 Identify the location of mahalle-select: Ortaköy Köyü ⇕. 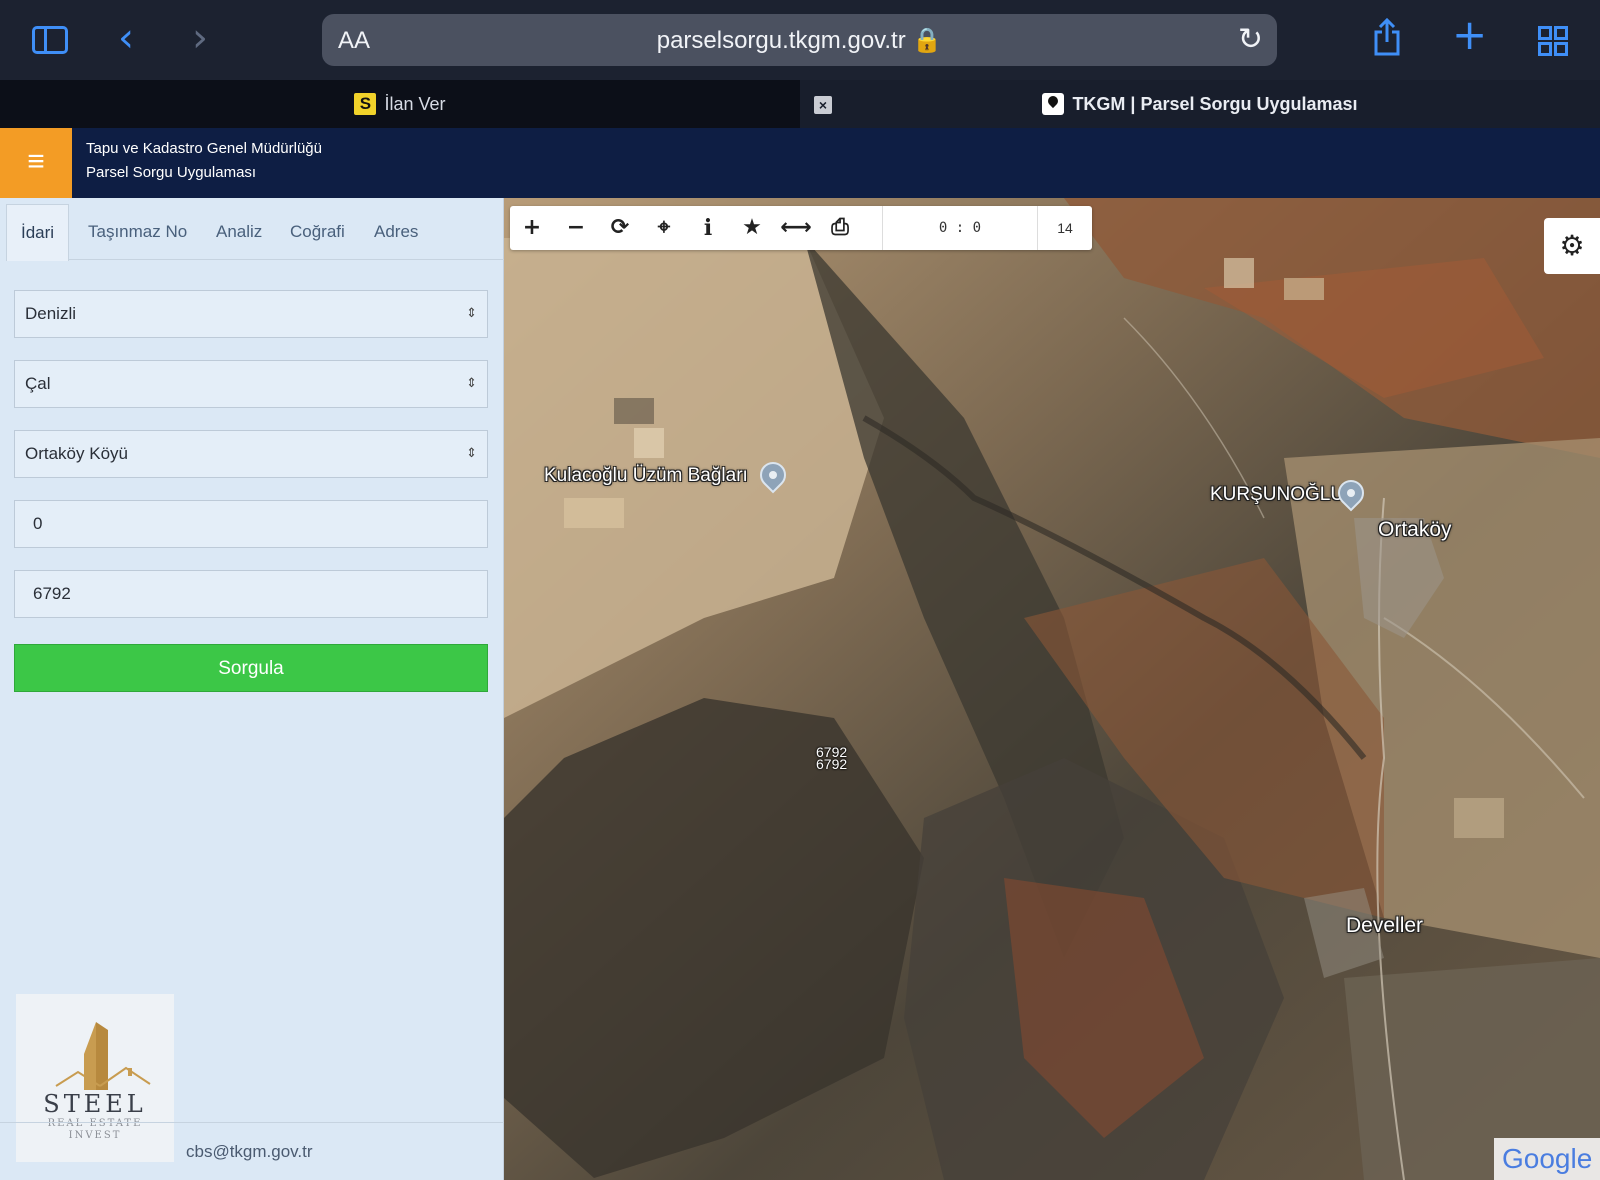
(251, 454).